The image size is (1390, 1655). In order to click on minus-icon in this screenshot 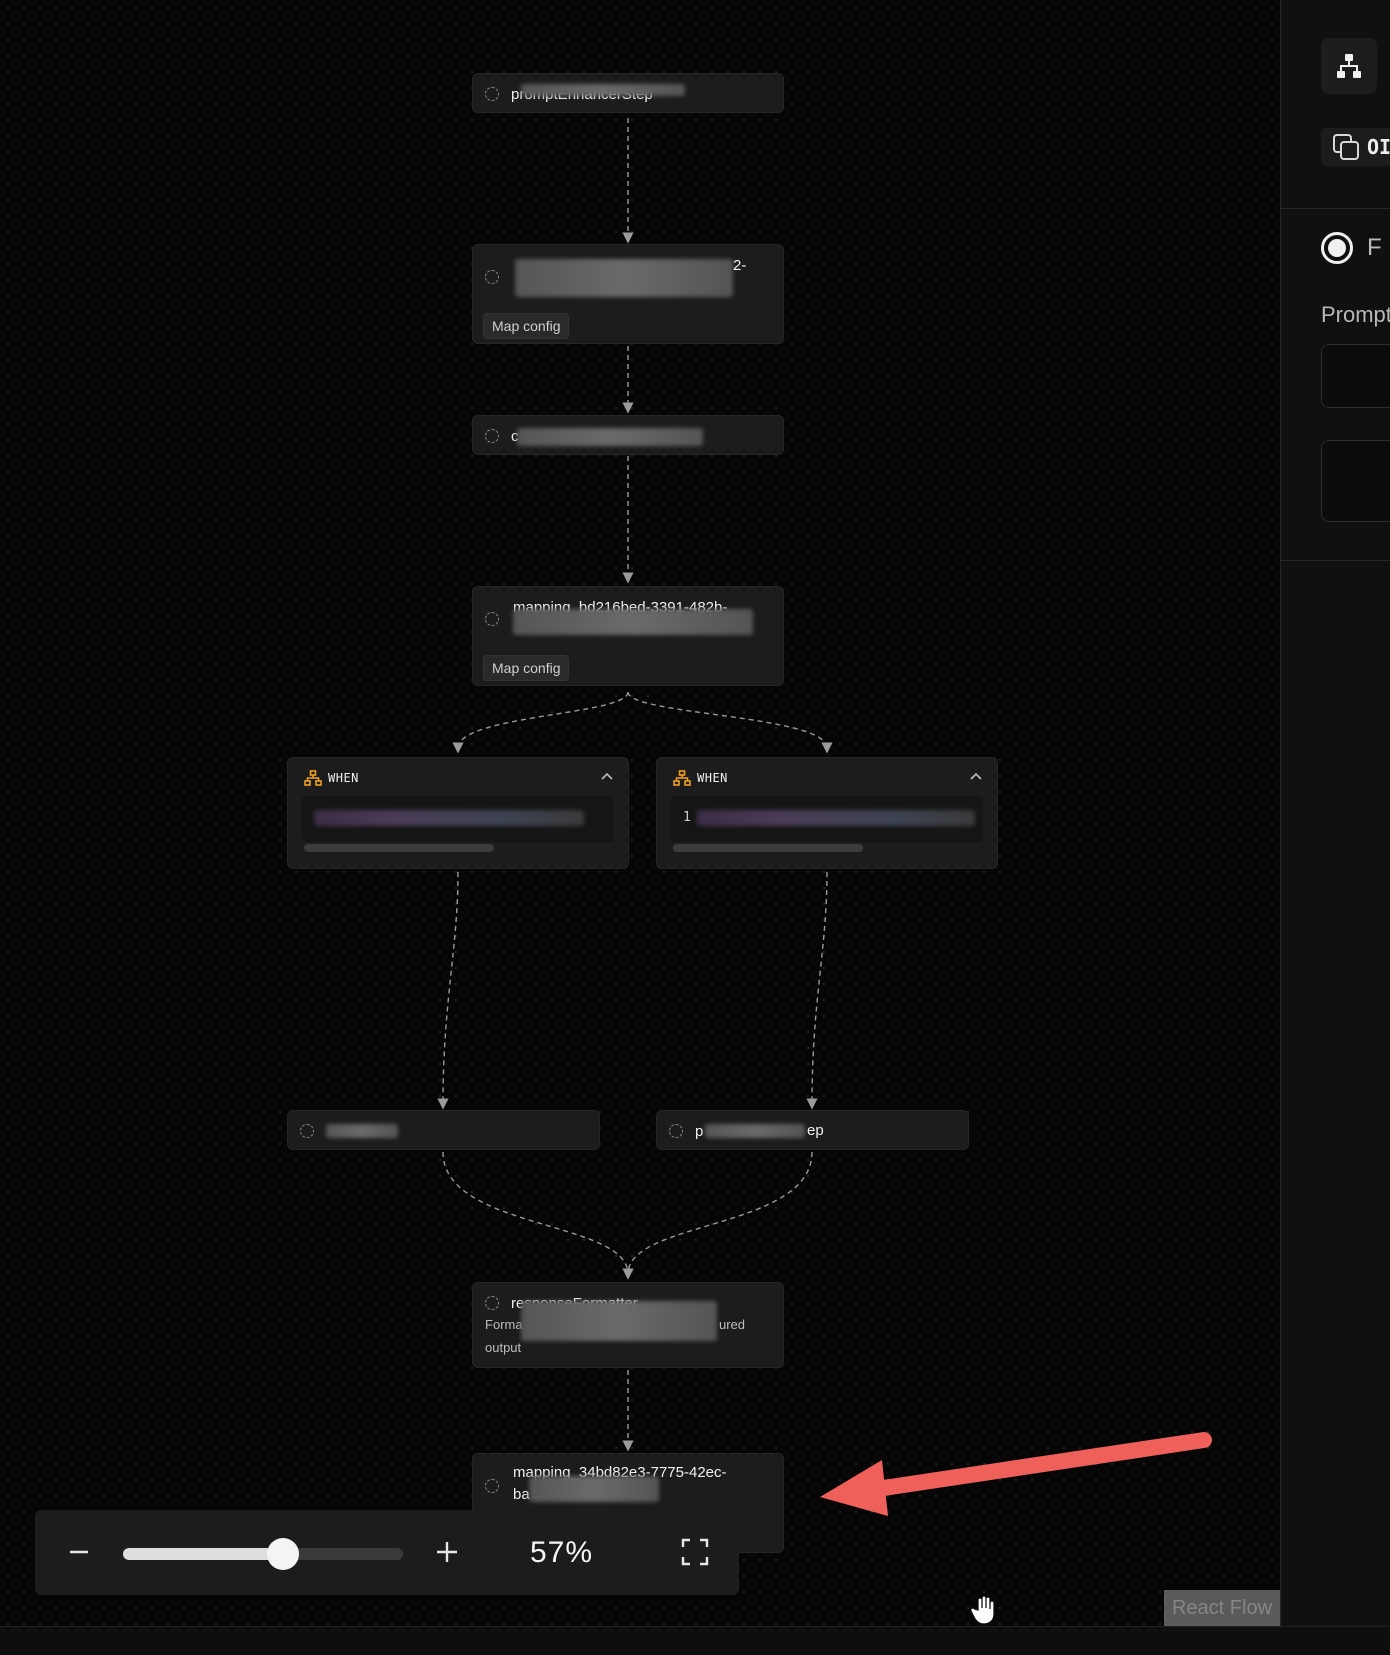, I will do `click(79, 1552)`.